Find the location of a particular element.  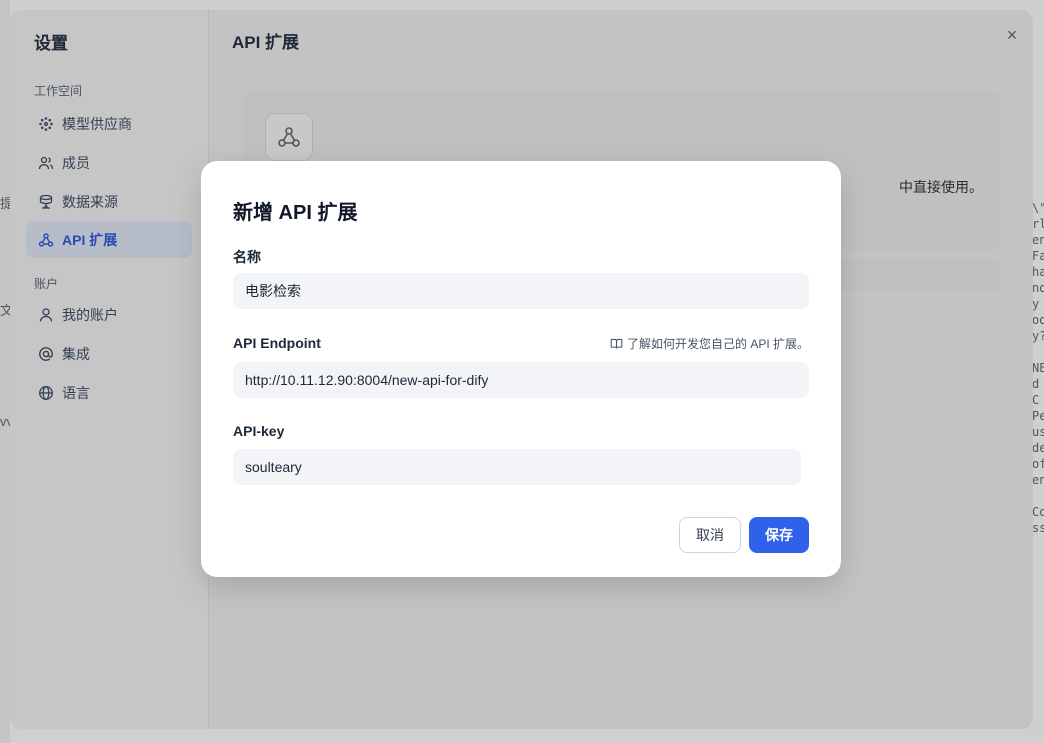

sidebar-item-label: 我的账户 is located at coordinates (90, 314).